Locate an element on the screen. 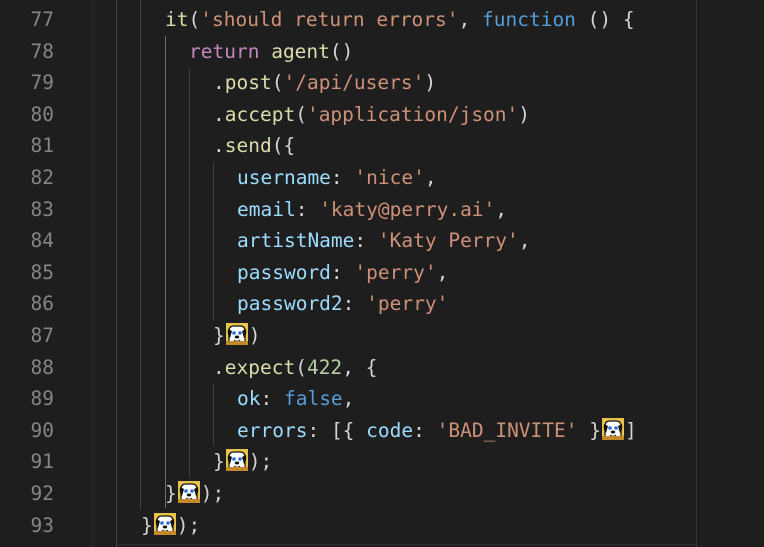 The image size is (764, 547). punctuation: } is located at coordinates (589, 430).